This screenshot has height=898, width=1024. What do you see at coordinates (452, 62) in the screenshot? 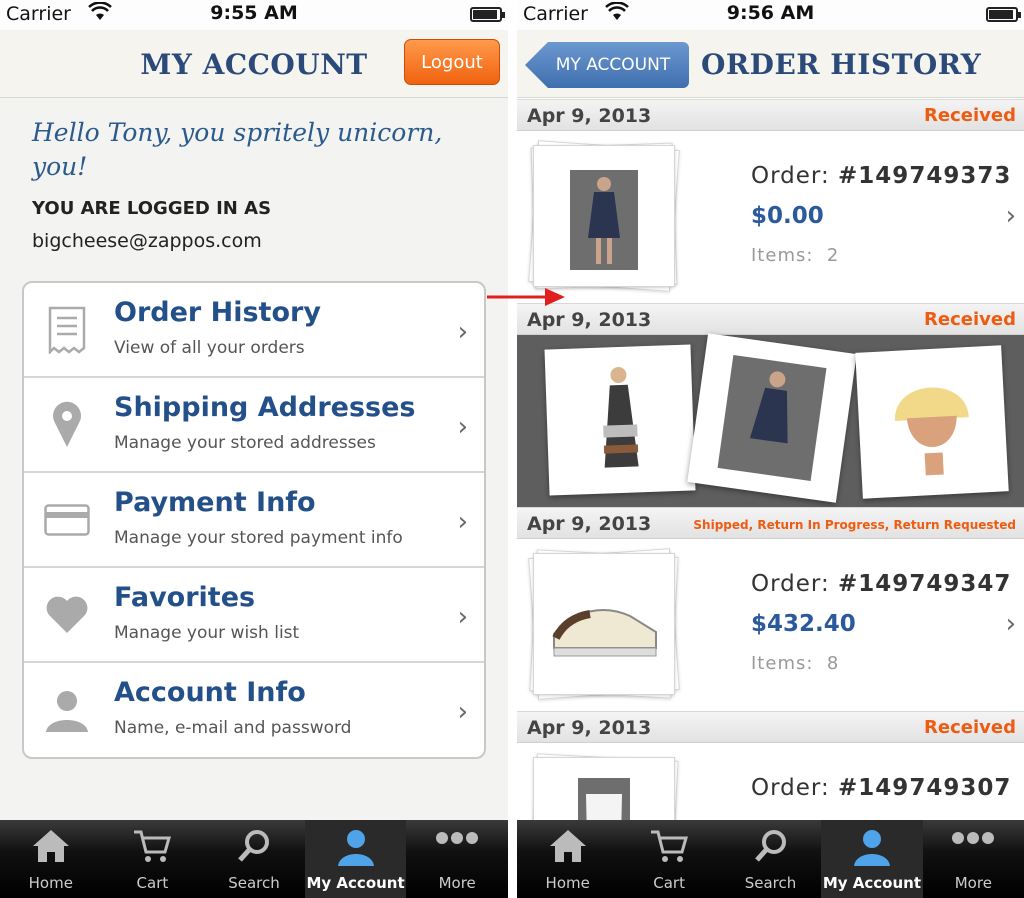
I see `logout-button: Logout` at bounding box center [452, 62].